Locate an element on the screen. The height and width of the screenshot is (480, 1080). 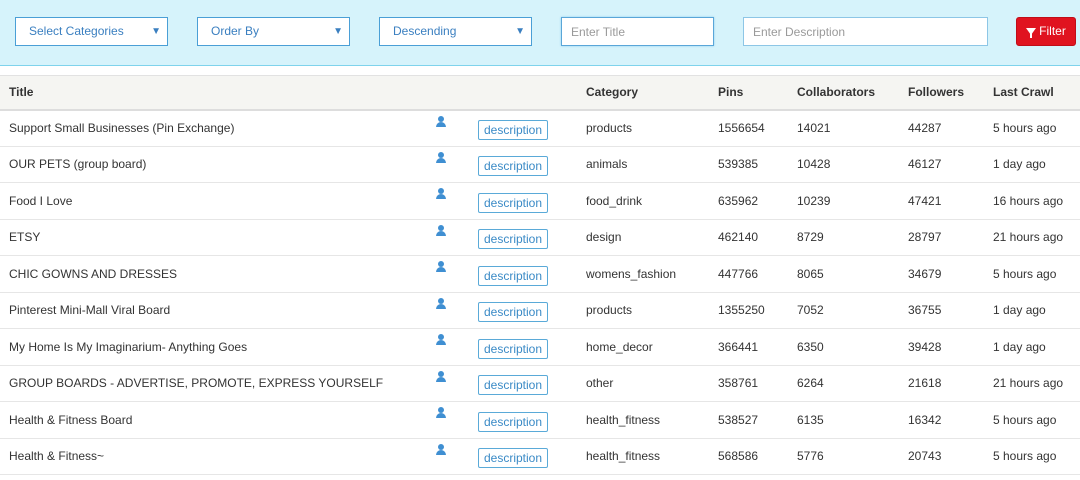
board-title-cell: My Home Is My Imaginarium- Anything Goes is located at coordinates (216, 347).